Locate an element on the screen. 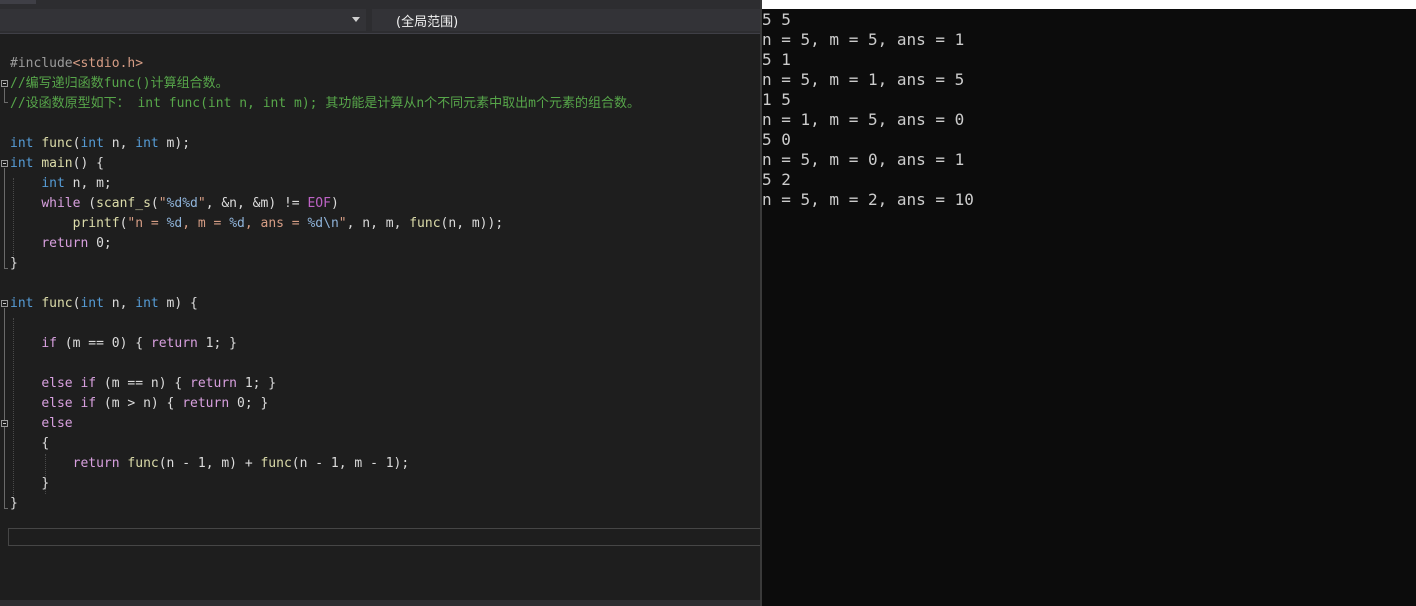  console-line: 1 5 is located at coordinates (776, 99).